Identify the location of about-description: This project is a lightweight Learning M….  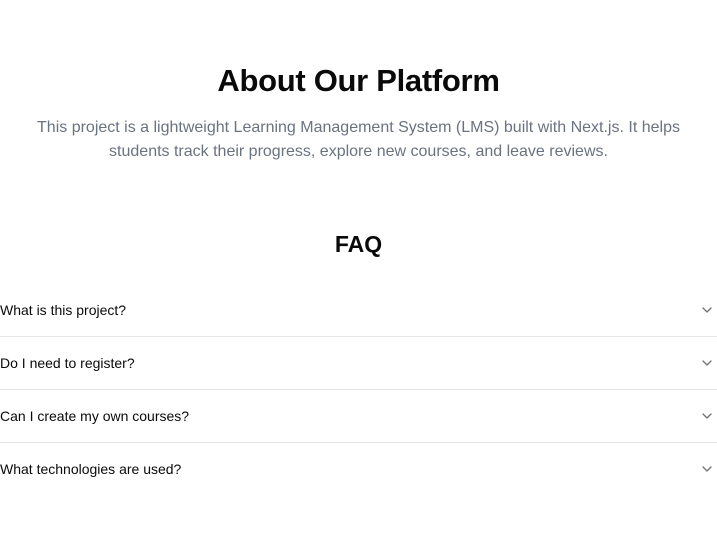
(358, 139).